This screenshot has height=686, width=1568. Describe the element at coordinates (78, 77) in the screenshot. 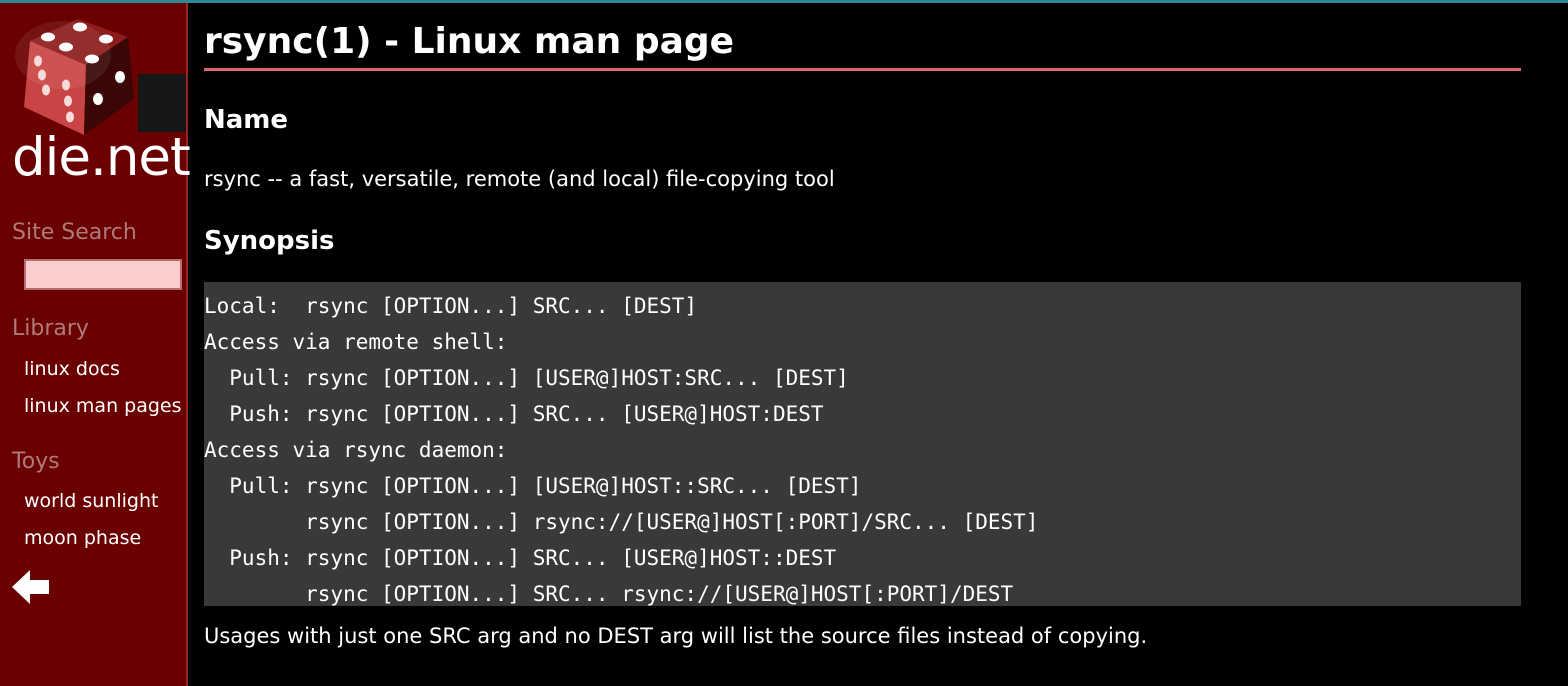

I see `dice-logo-icon` at that location.